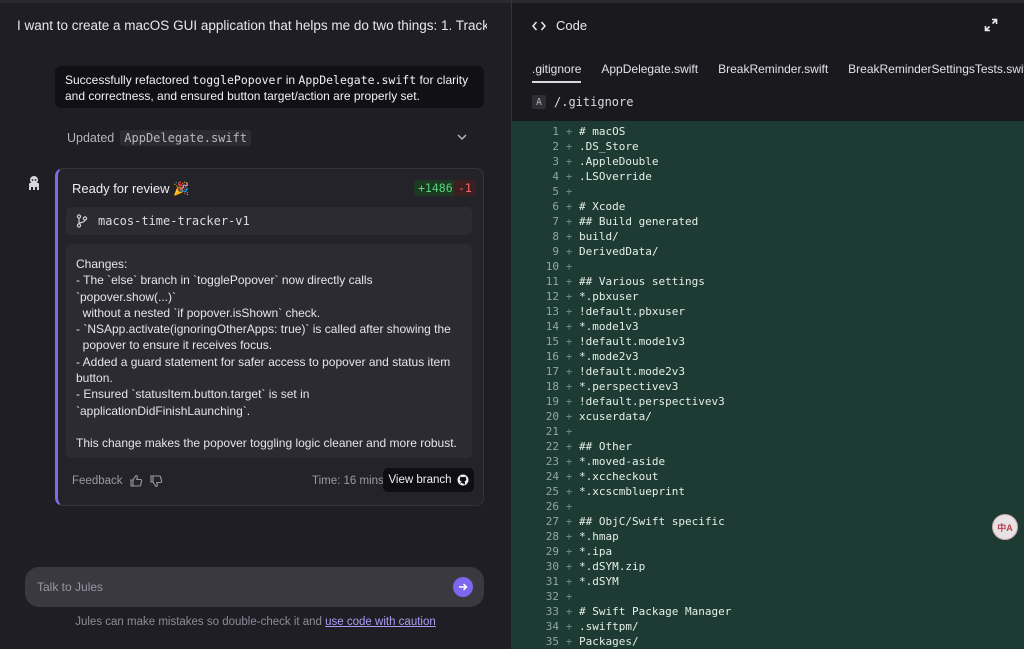 The image size is (1024, 649). I want to click on view-branch-button: View branch, so click(428, 480).